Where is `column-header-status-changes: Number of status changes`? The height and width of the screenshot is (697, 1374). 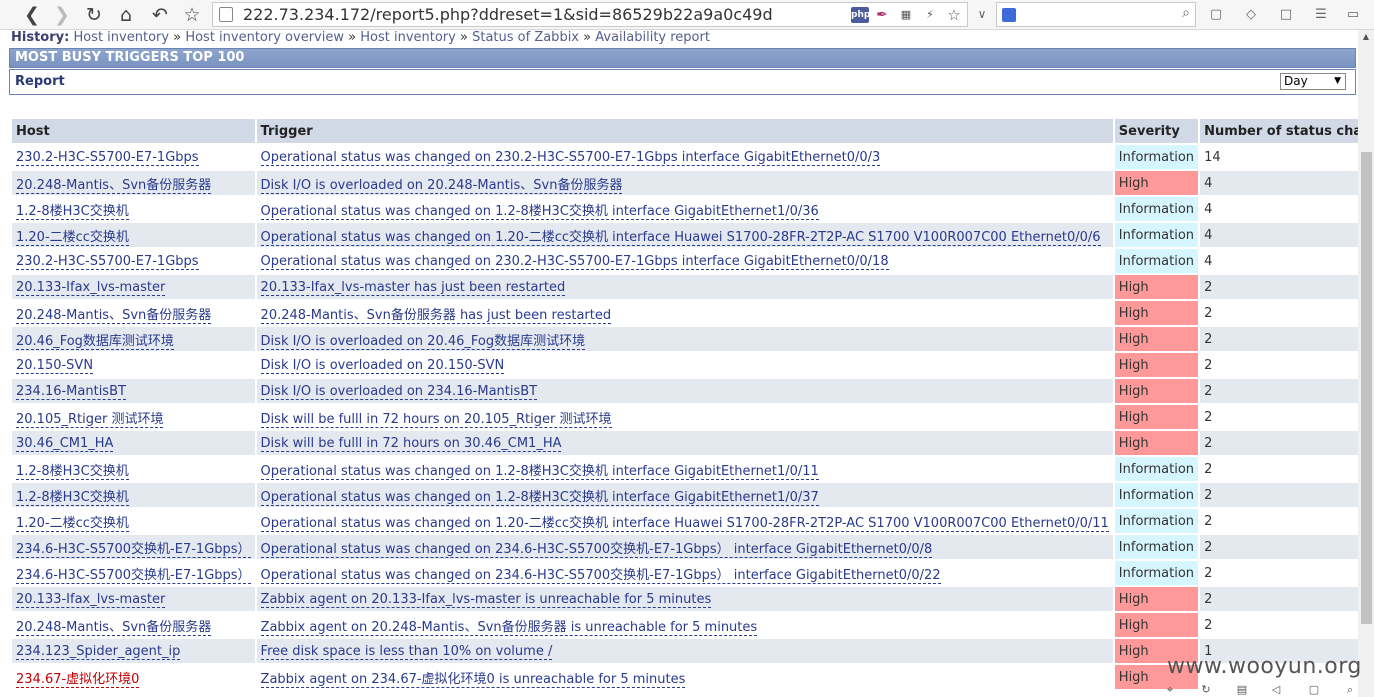
column-header-status-changes: Number of status changes is located at coordinates (1279, 131).